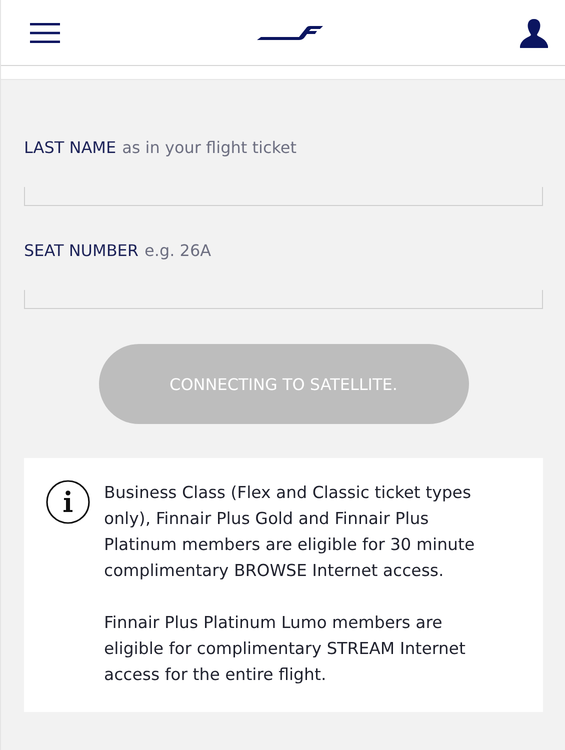 The height and width of the screenshot is (750, 565). I want to click on field-hint: e.g. 26A, so click(178, 251).